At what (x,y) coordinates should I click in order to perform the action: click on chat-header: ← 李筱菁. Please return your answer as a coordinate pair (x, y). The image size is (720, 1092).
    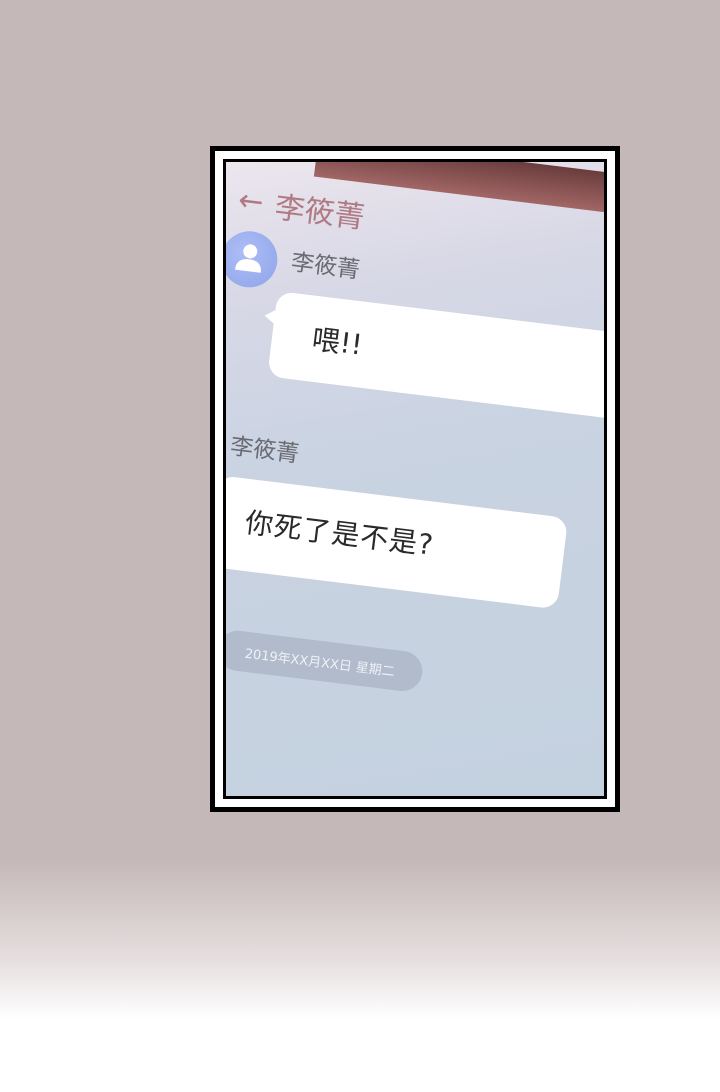
    Looking at the image, I should click on (302, 207).